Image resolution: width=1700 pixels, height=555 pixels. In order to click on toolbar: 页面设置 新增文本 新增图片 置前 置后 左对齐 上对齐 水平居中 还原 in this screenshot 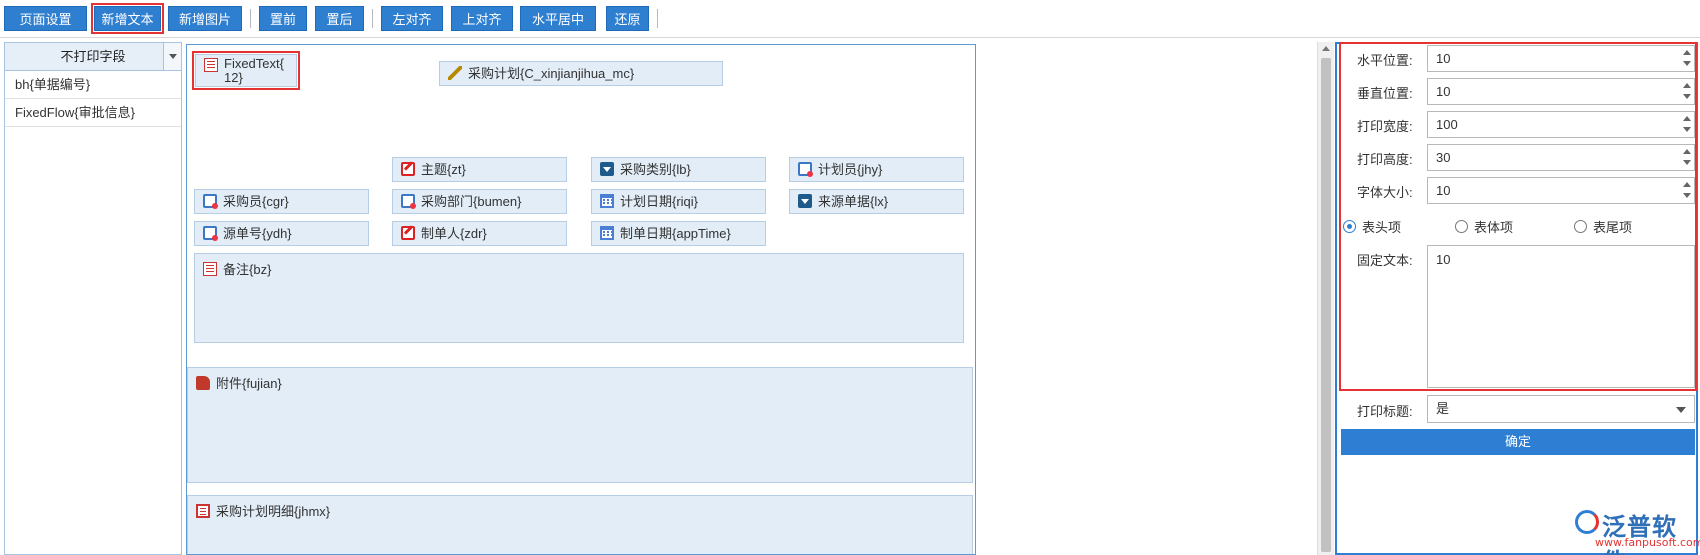, I will do `click(850, 19)`.